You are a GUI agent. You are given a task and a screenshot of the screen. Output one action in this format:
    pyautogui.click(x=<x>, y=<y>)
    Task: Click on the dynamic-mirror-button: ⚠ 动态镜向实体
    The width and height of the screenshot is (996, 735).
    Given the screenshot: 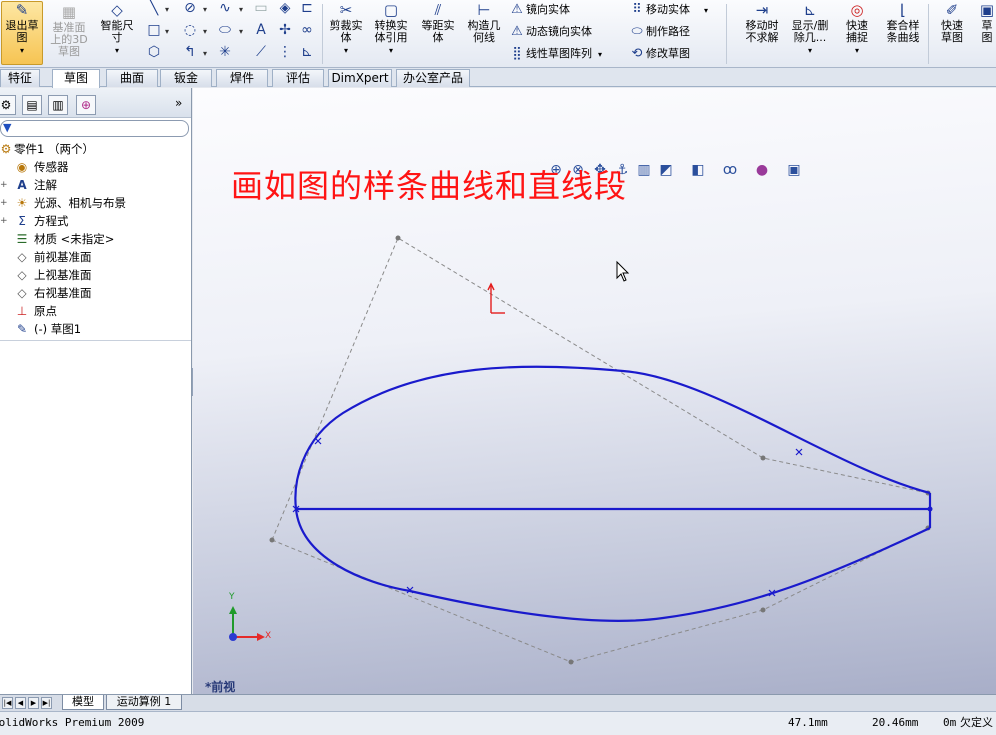 What is the action you would take?
    pyautogui.click(x=550, y=32)
    